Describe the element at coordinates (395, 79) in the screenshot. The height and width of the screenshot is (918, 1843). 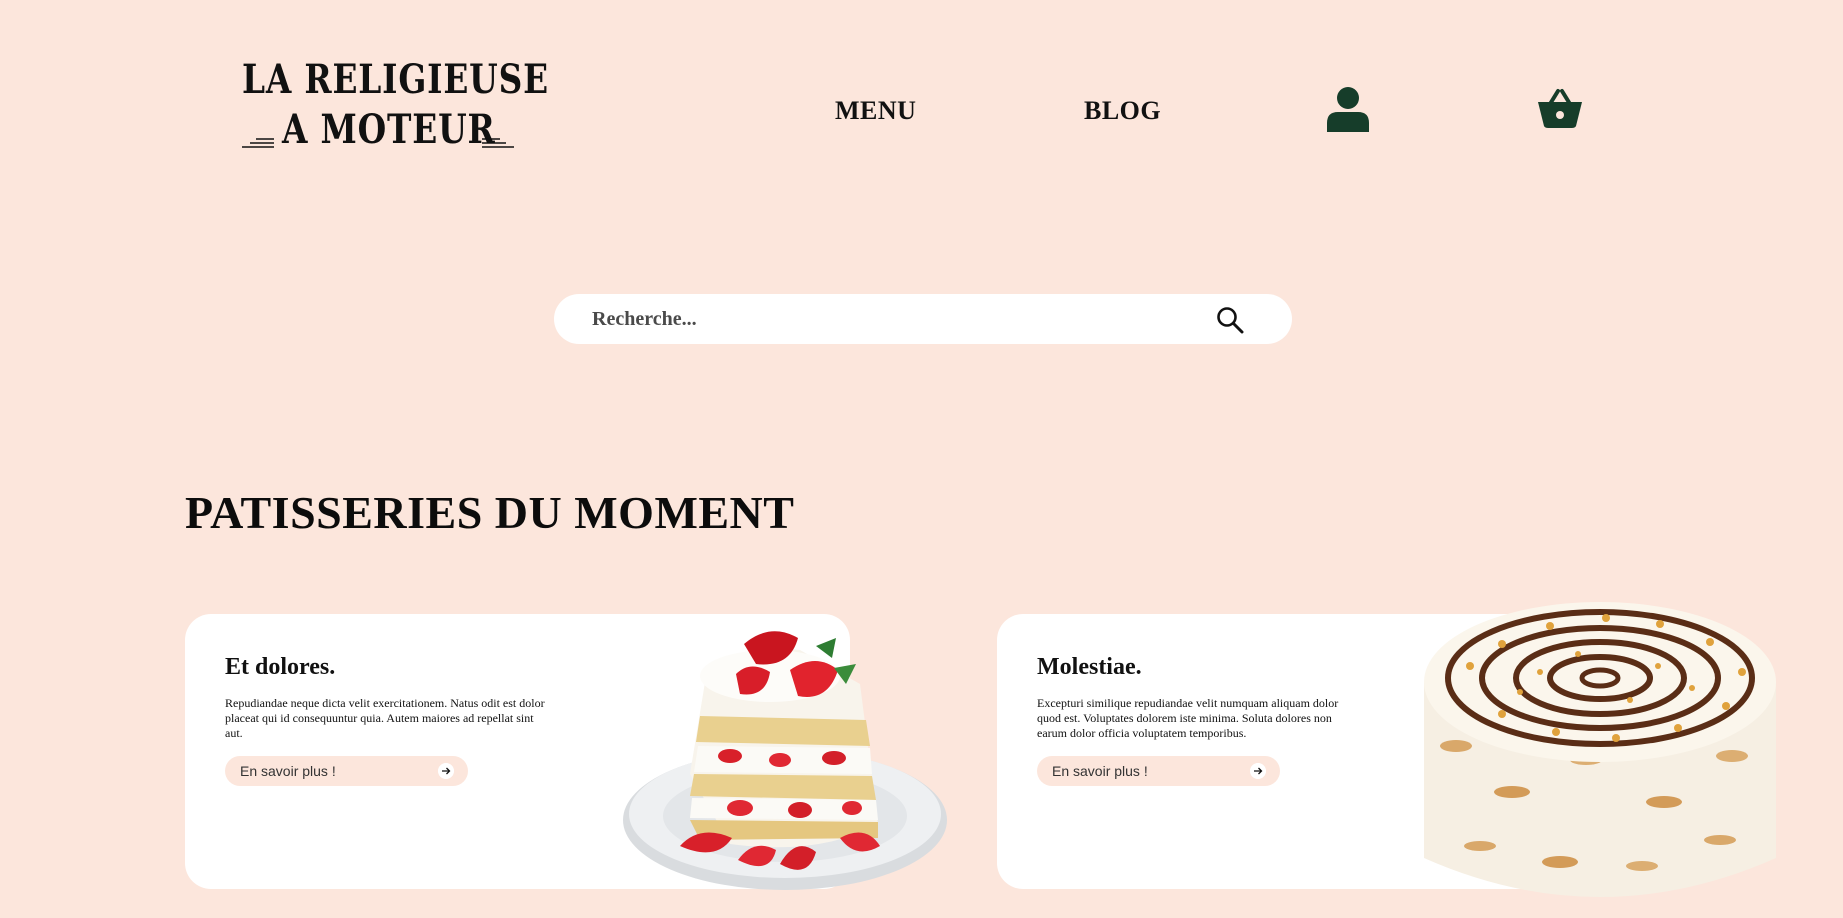
I see `logo-line-1: LA RELIGIEUSE` at that location.